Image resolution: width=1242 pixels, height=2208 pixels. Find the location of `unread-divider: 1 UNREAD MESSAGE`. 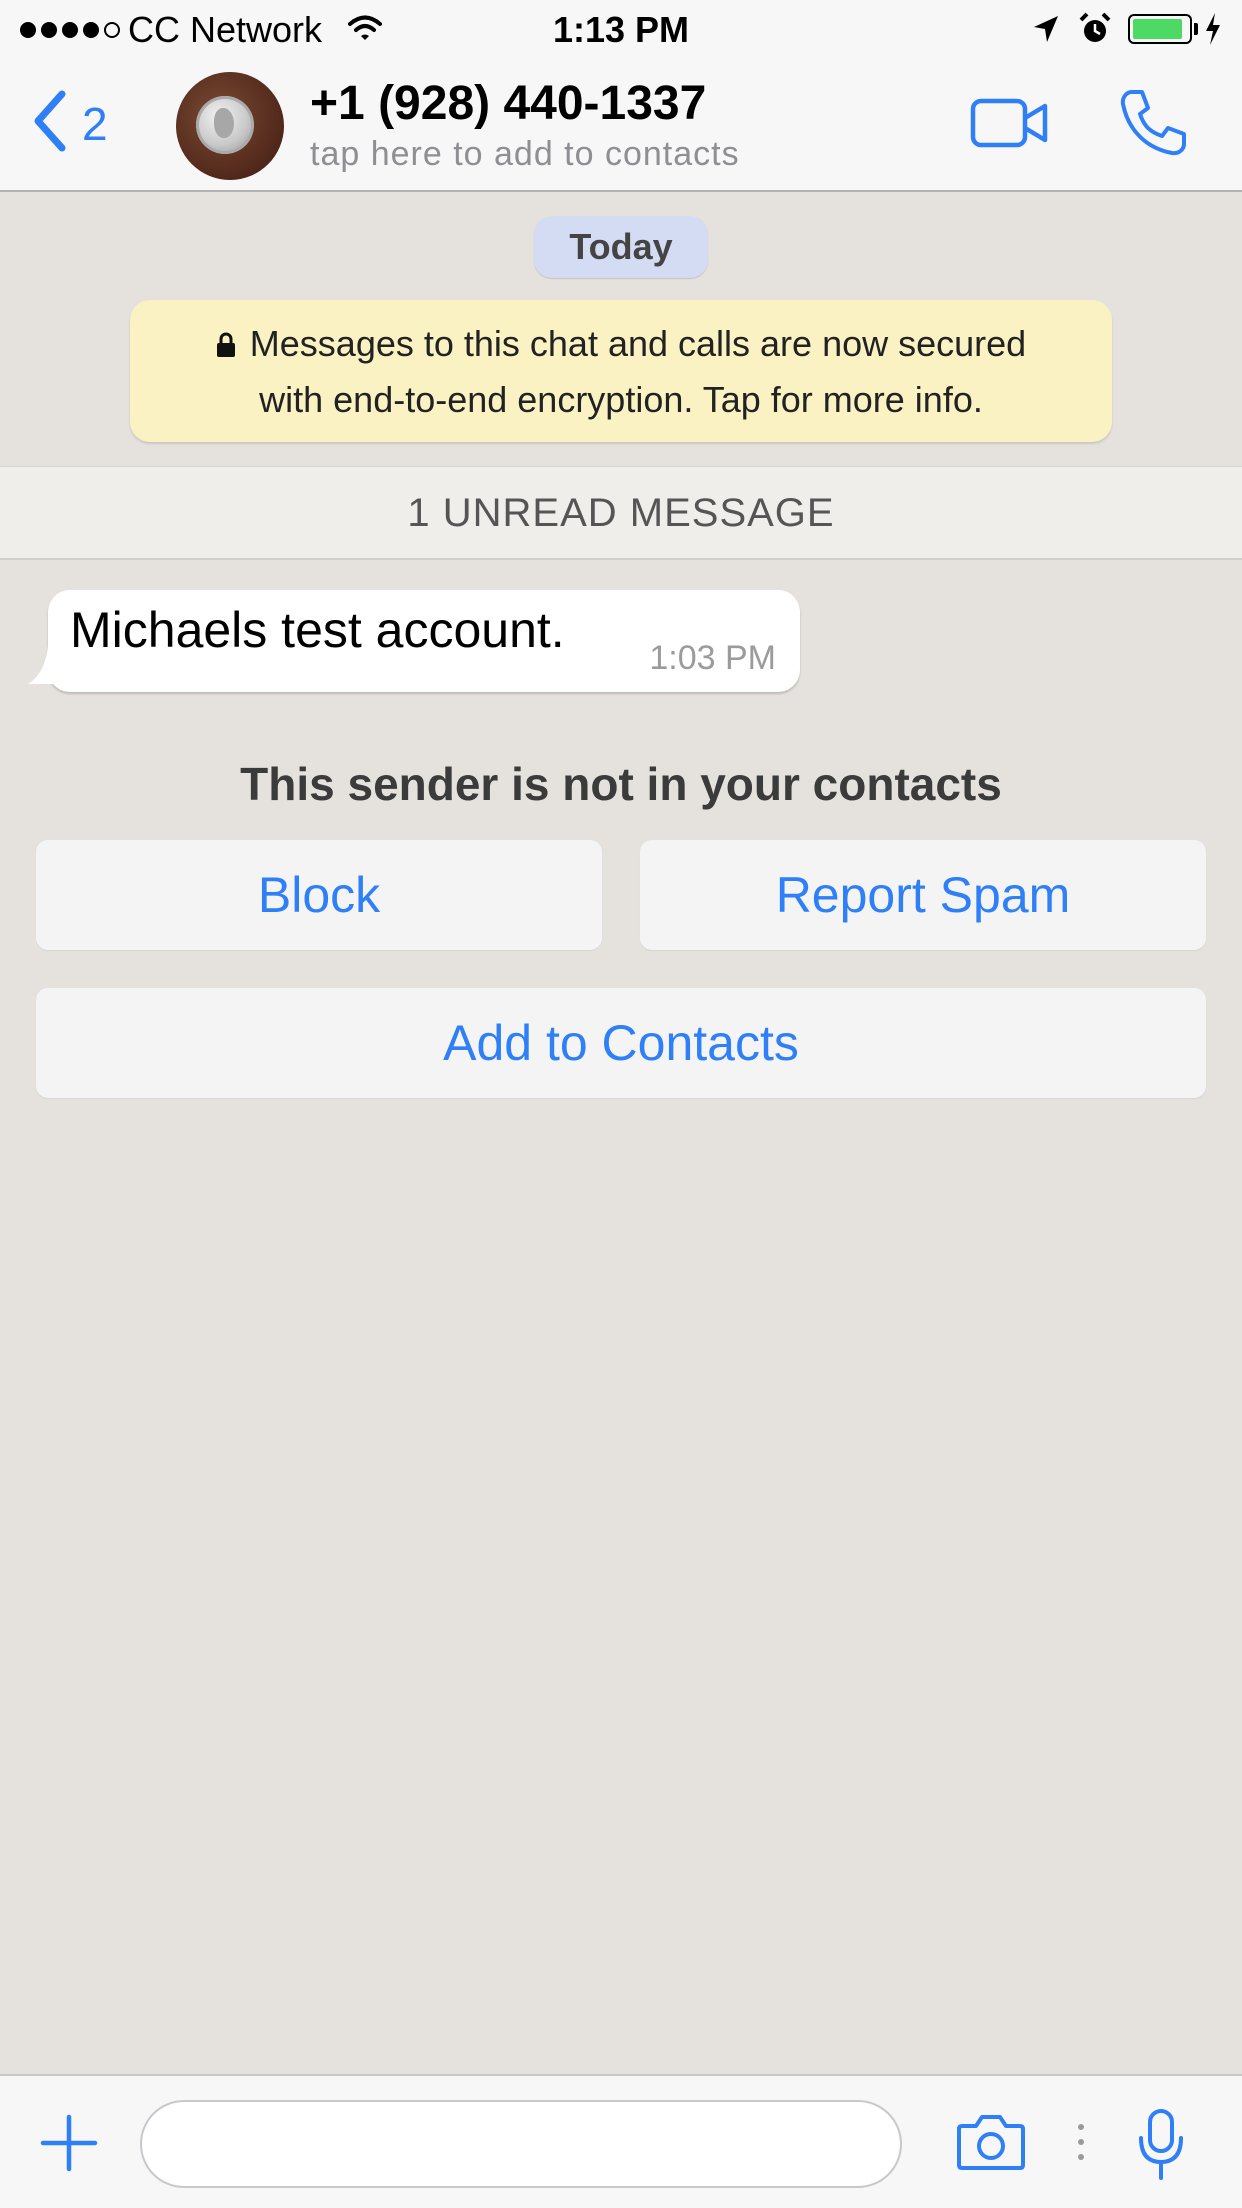

unread-divider: 1 UNREAD MESSAGE is located at coordinates (621, 513).